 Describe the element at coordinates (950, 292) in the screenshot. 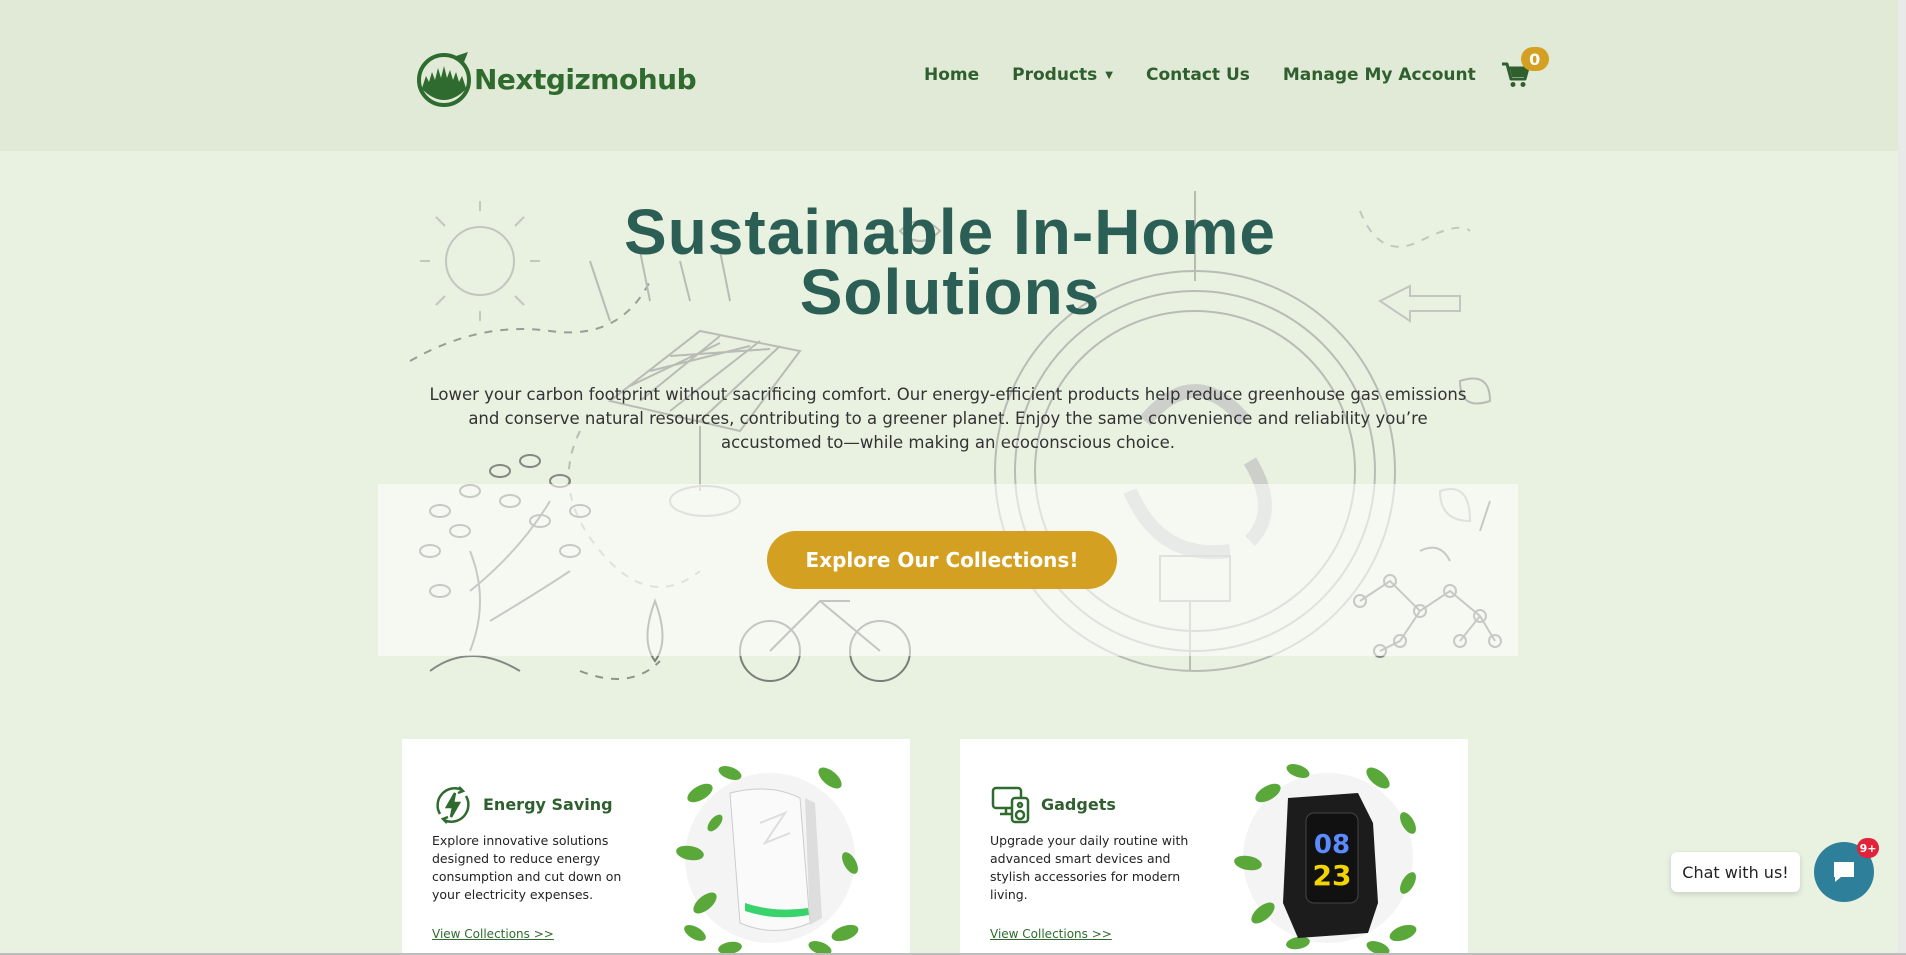

I see `hero-title-line-2: Solutions` at that location.